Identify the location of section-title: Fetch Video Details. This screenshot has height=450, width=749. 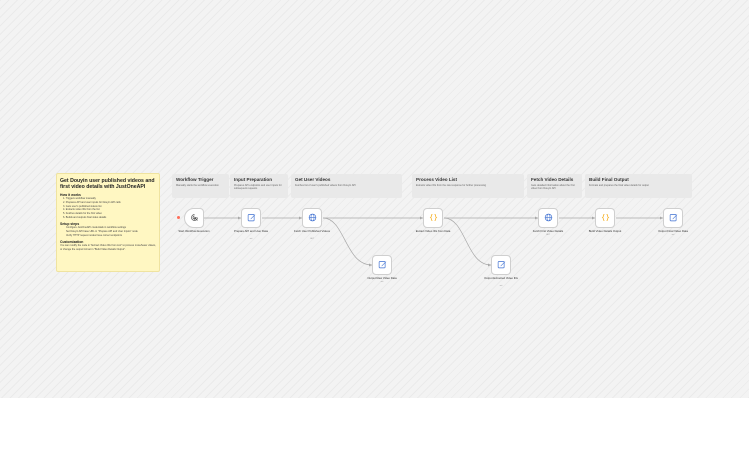
(552, 179).